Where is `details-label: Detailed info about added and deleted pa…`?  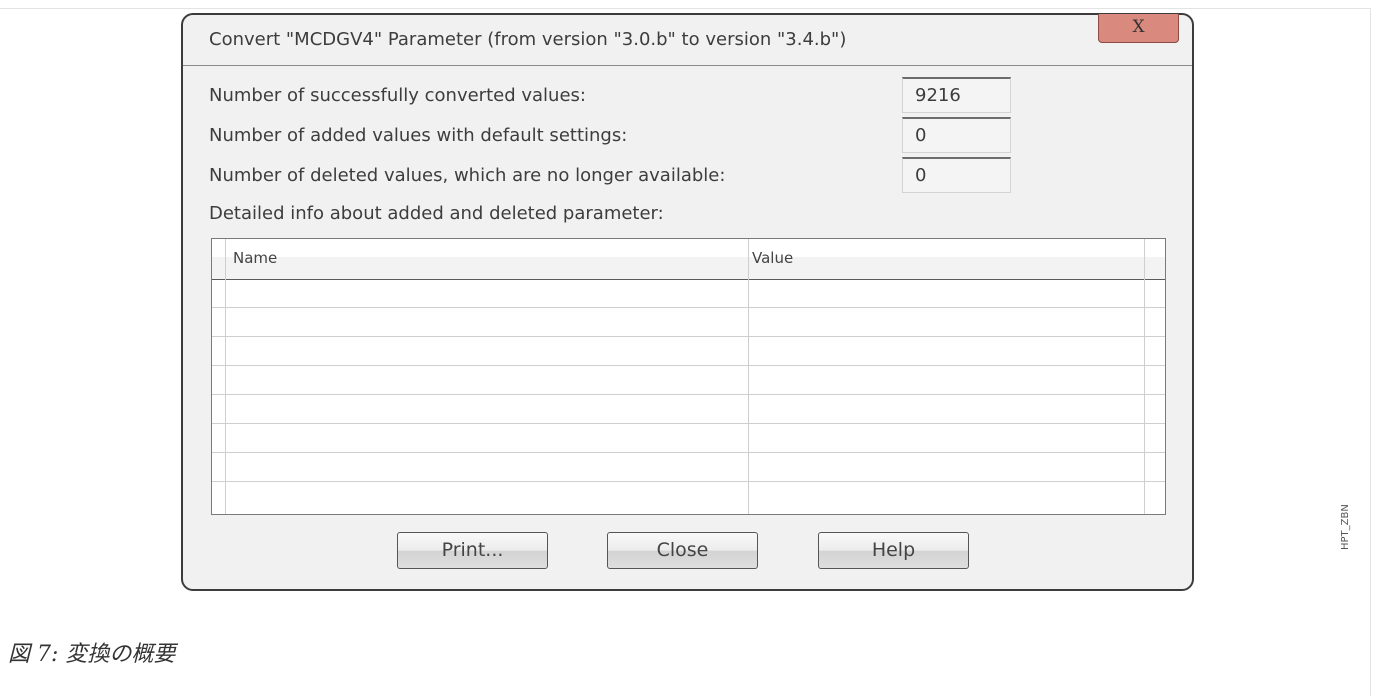 details-label: Detailed info about added and deleted pa… is located at coordinates (436, 213).